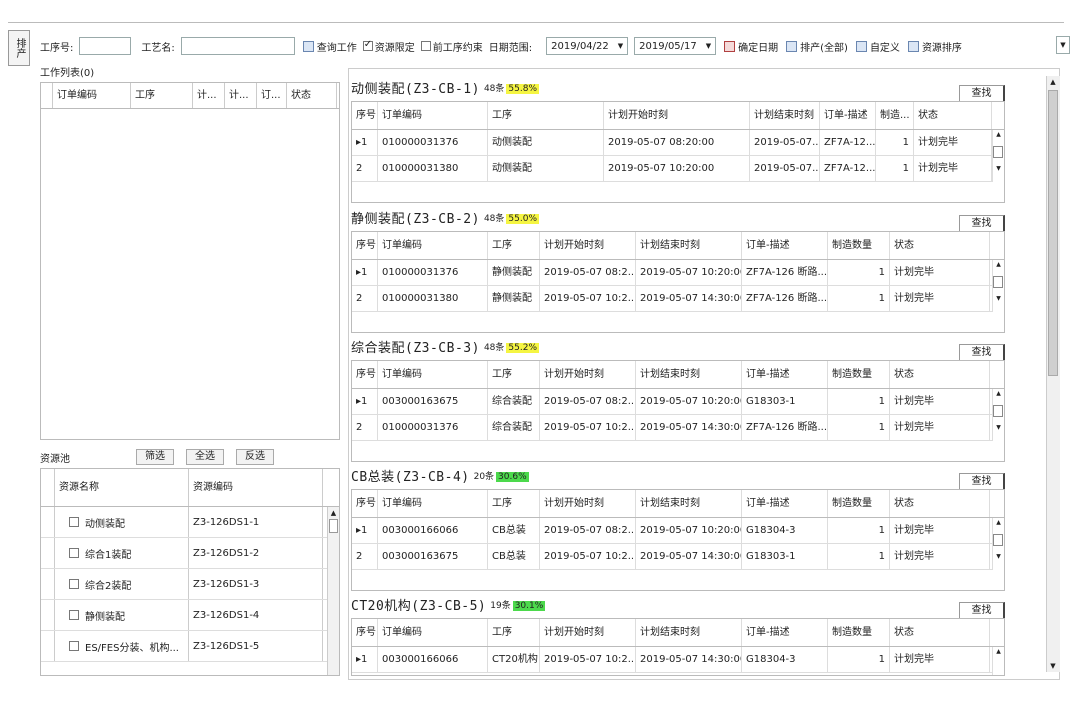 Image resolution: width=1080 pixels, height=703 pixels. I want to click on pool-row: 动侧装配 Z3-126DS1-1, so click(190, 522).